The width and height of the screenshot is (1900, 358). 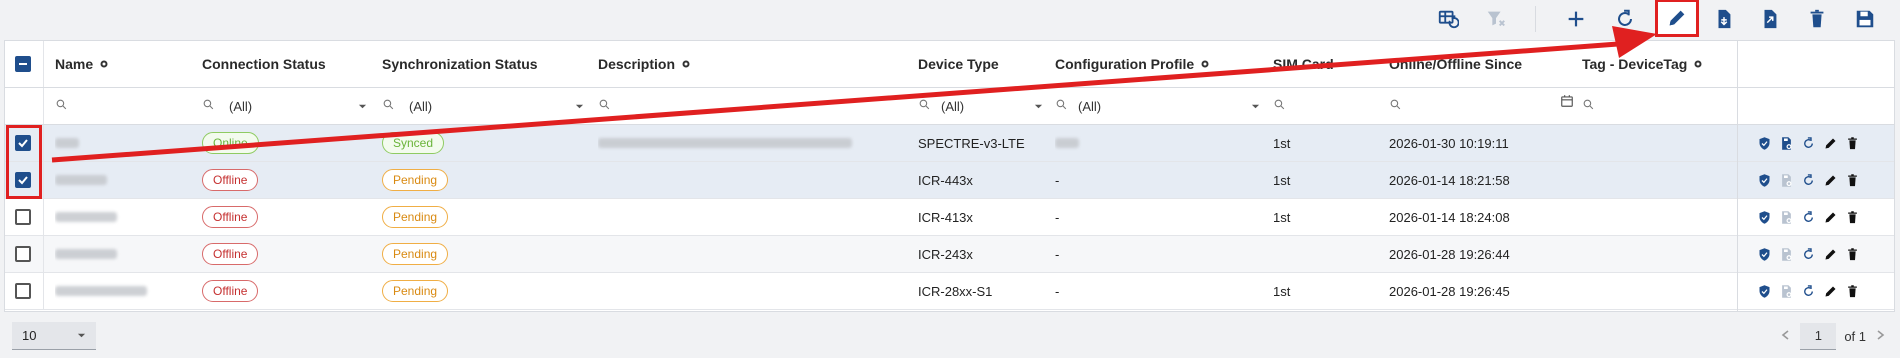 What do you see at coordinates (980, 106) in the screenshot?
I see `device-type-filter: (All)` at bounding box center [980, 106].